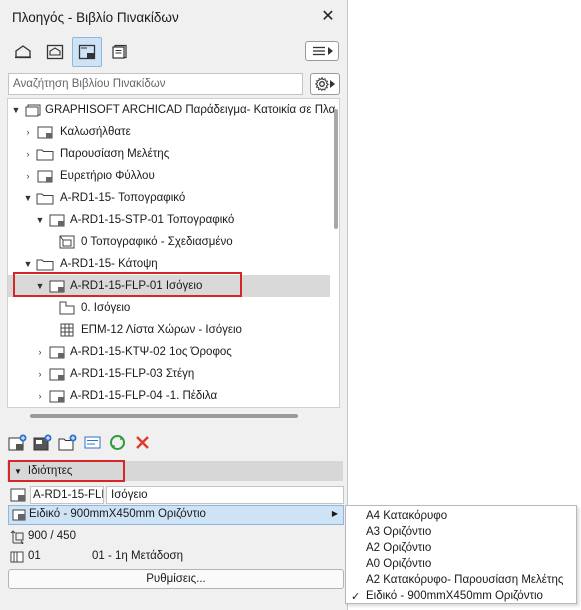 Image resolution: width=581 pixels, height=610 pixels. I want to click on folder-icon, so click(45, 198).